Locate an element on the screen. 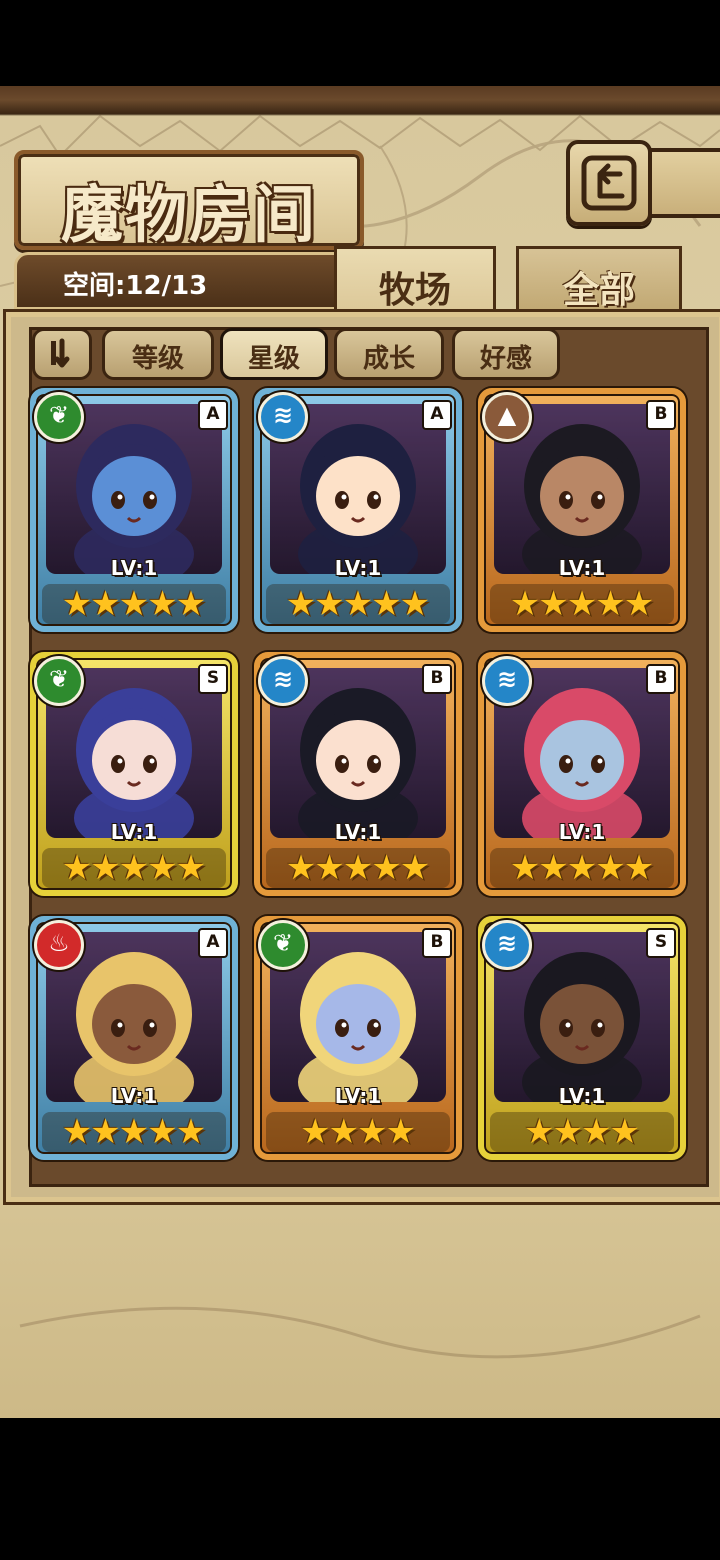 This screenshot has width=720, height=1560. back-button is located at coordinates (609, 183).